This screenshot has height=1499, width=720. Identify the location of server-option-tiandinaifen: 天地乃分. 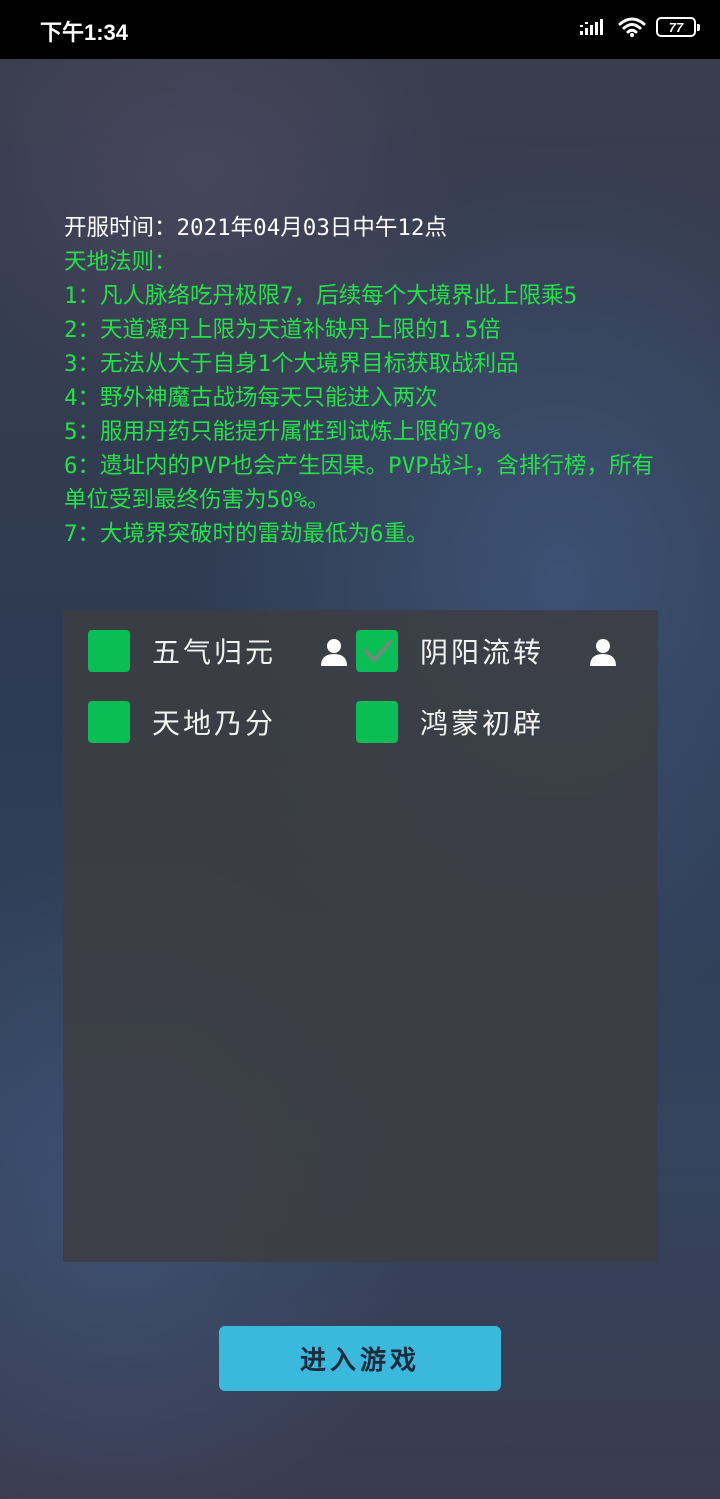
(182, 722).